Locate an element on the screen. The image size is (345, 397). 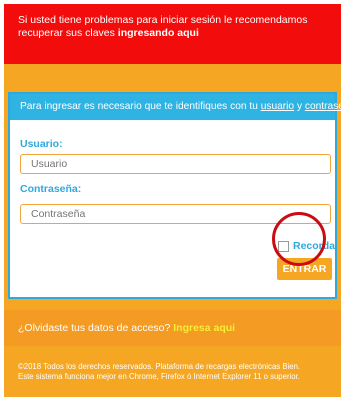
highlight-circle is located at coordinates (299, 239).